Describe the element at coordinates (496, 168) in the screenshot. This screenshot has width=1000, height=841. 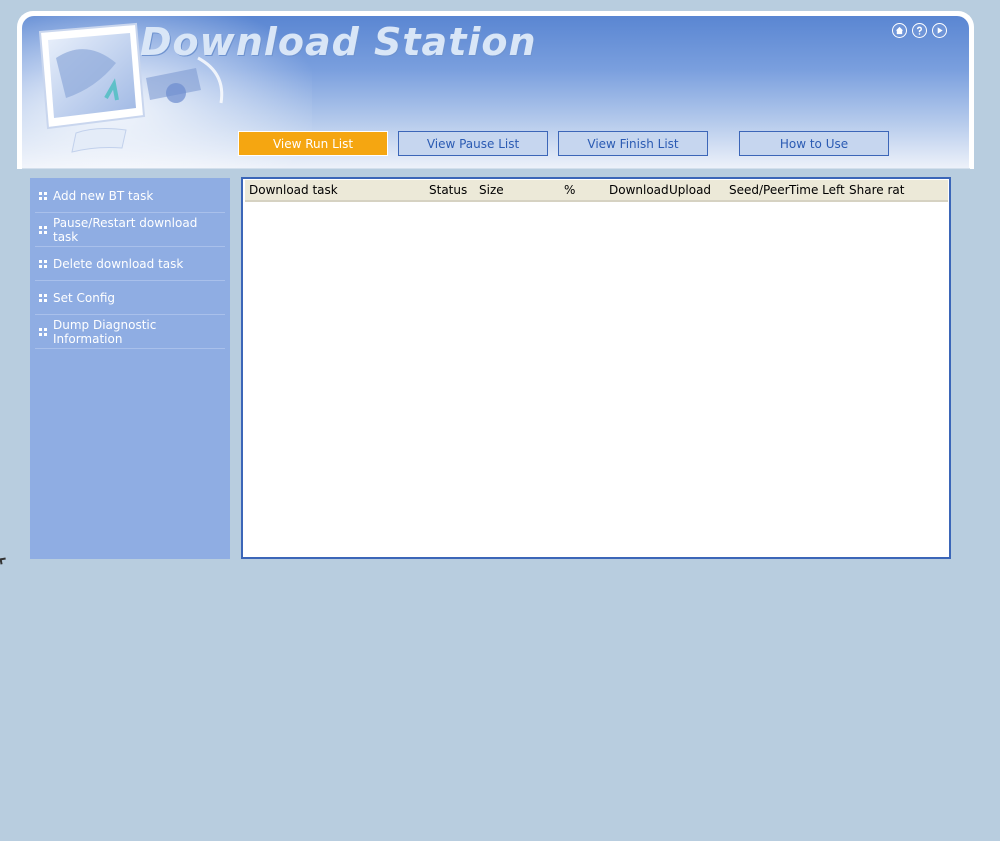
I see `header-divider` at that location.